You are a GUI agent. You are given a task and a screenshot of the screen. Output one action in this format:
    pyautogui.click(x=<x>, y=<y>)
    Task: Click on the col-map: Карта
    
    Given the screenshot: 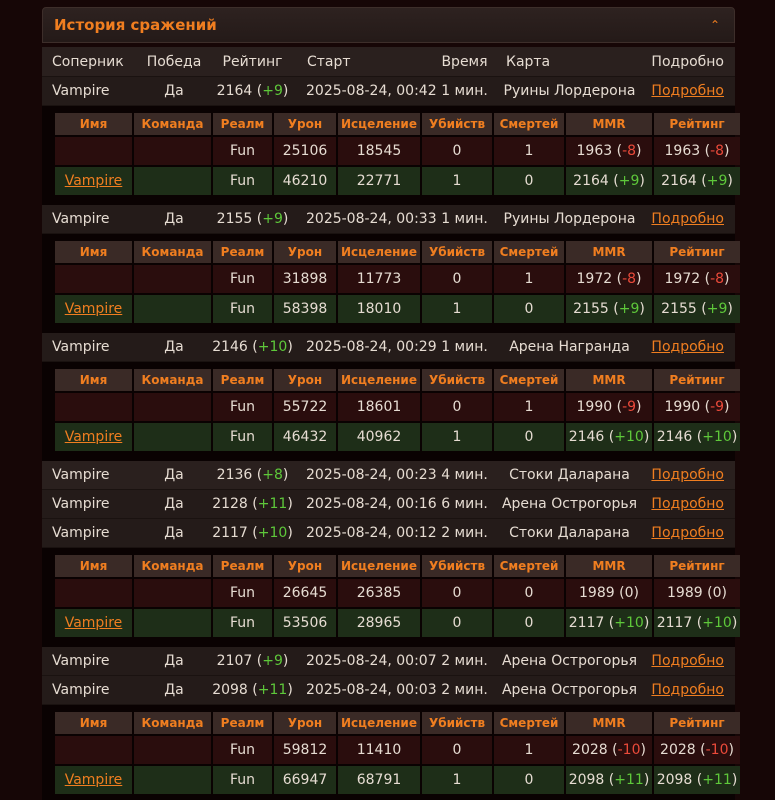 What is the action you would take?
    pyautogui.click(x=528, y=61)
    